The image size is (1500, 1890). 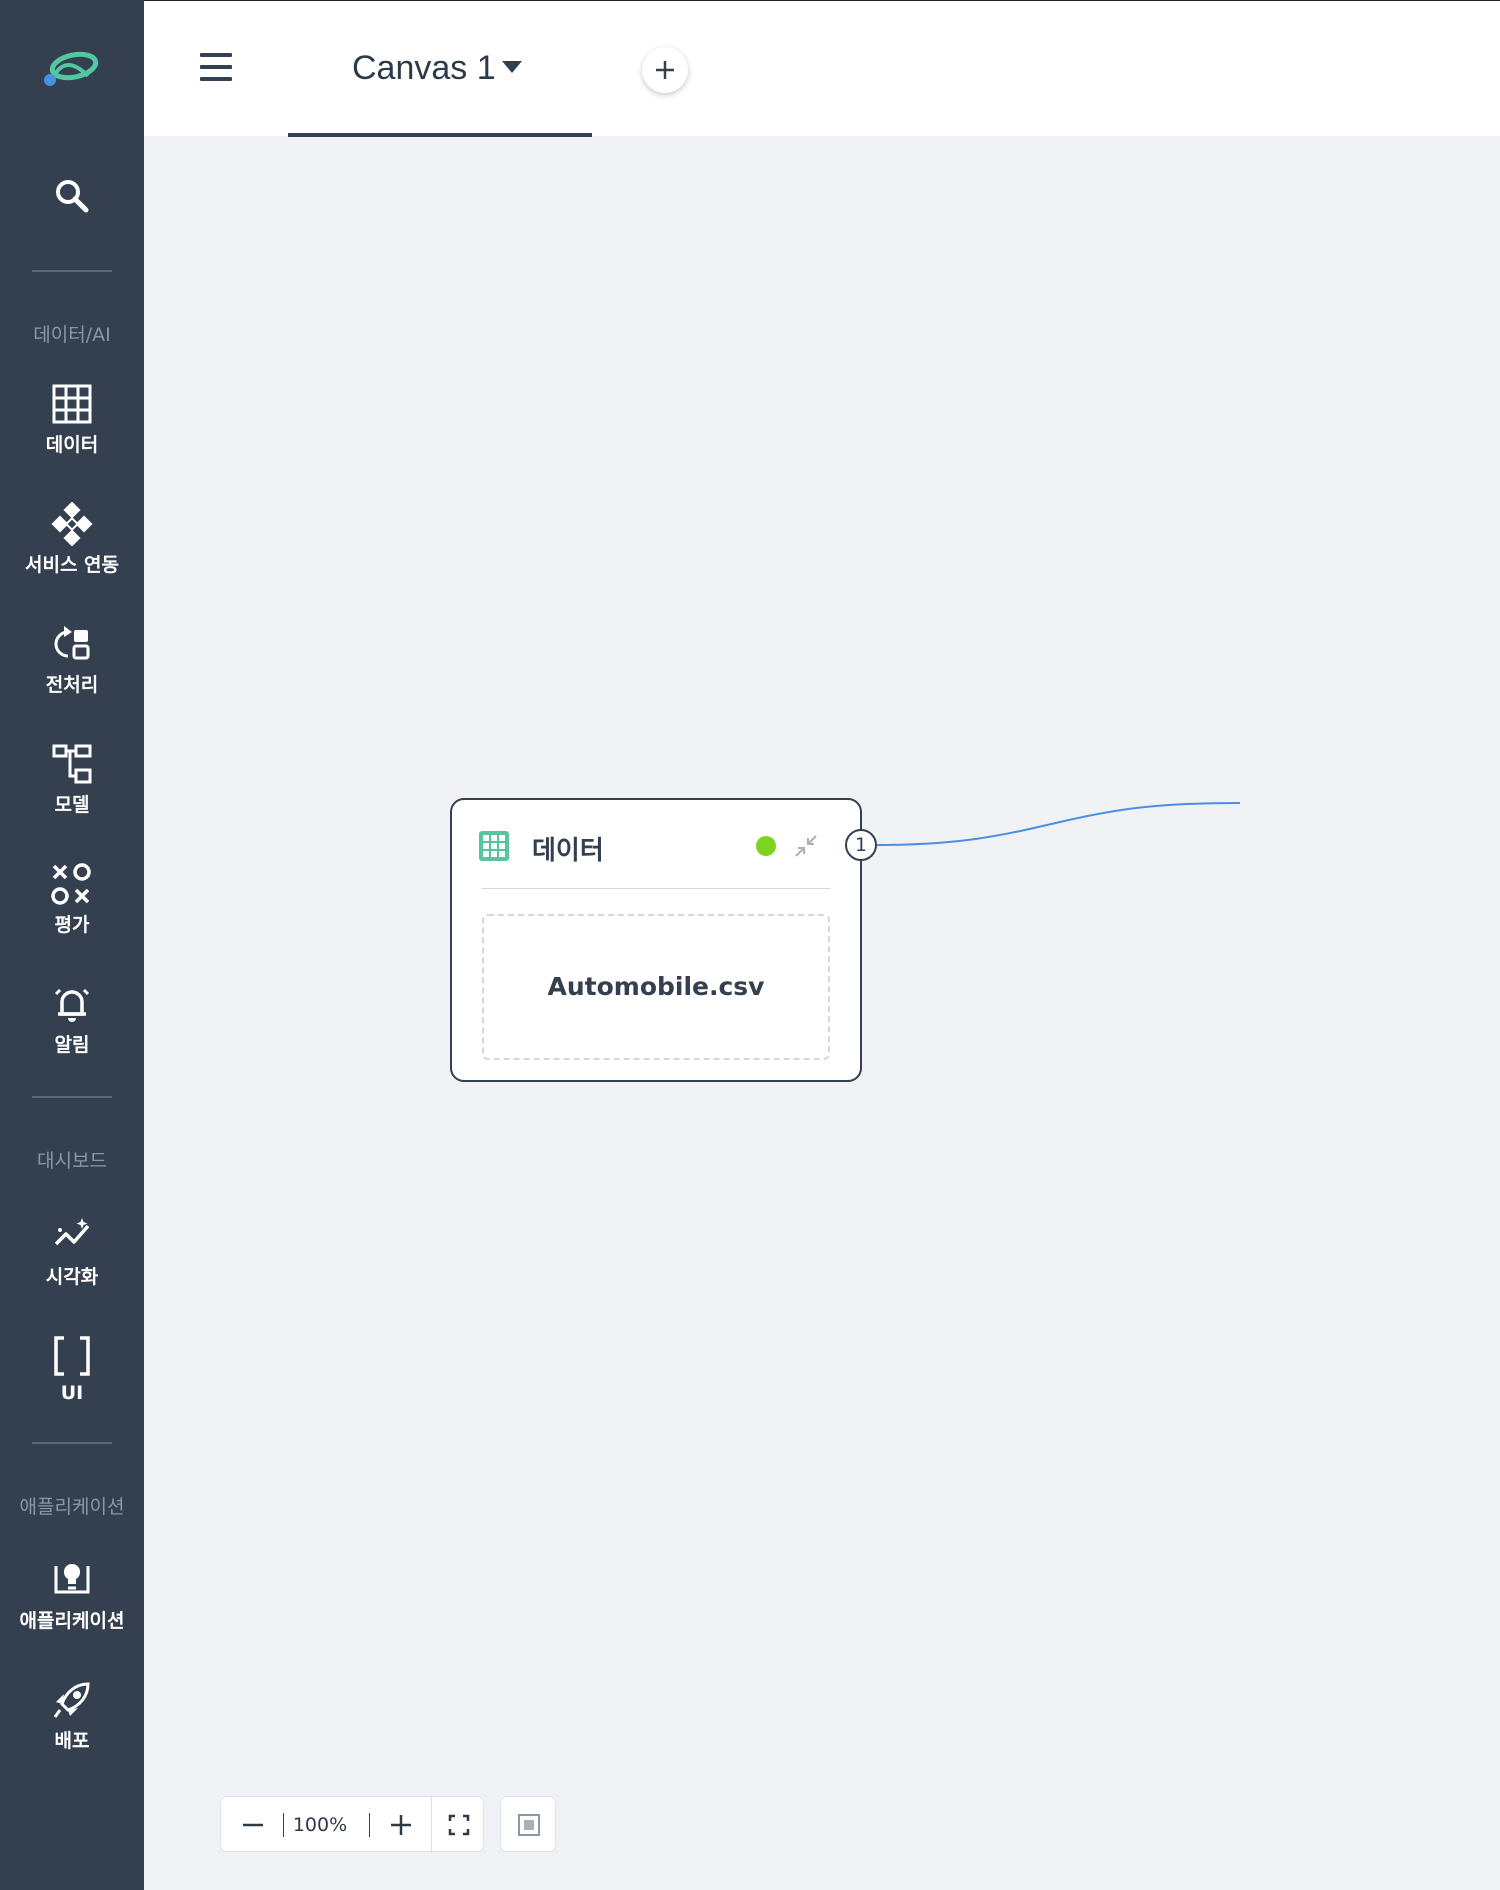 I want to click on fit-screen-icon, so click(x=459, y=1825).